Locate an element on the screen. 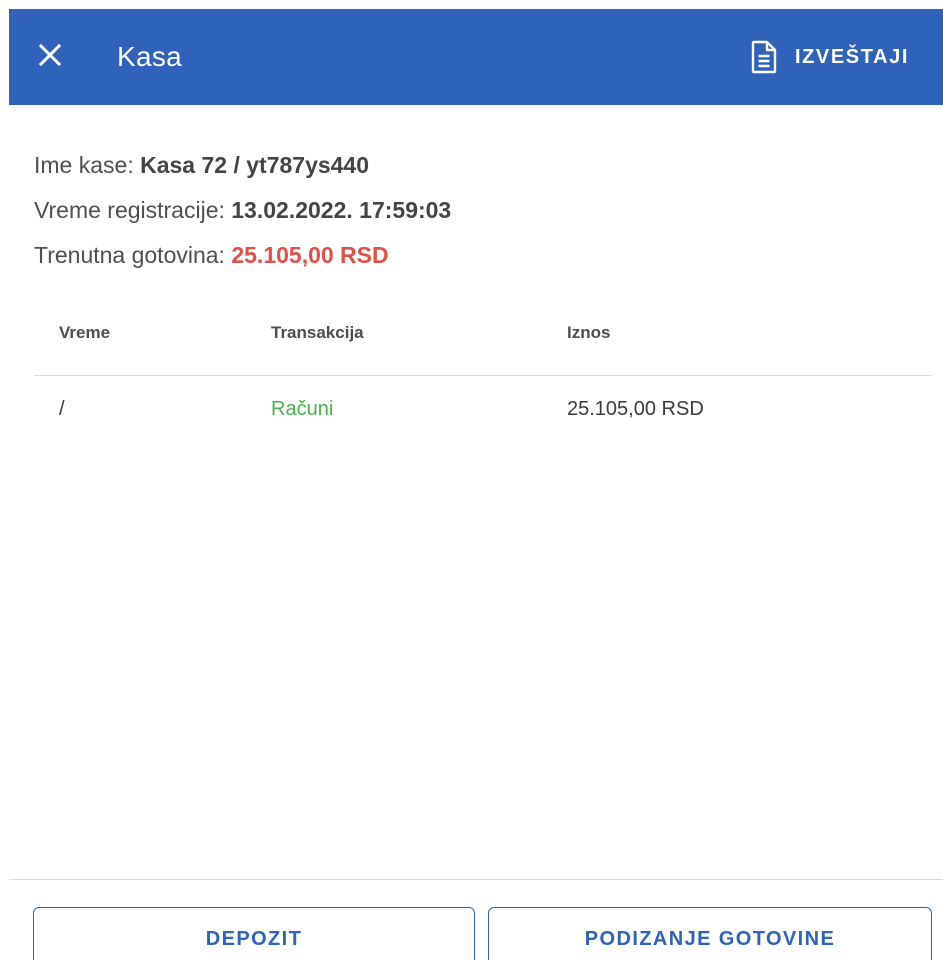 The width and height of the screenshot is (943, 960). deposit-button: DEPOZIT is located at coordinates (254, 933).